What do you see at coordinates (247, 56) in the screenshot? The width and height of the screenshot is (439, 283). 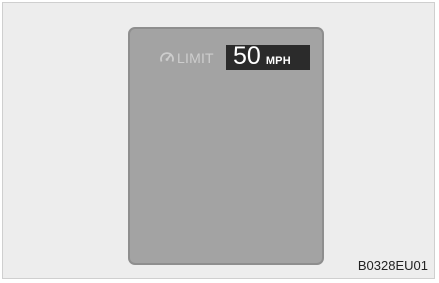 I see `speed-value: 50` at bounding box center [247, 56].